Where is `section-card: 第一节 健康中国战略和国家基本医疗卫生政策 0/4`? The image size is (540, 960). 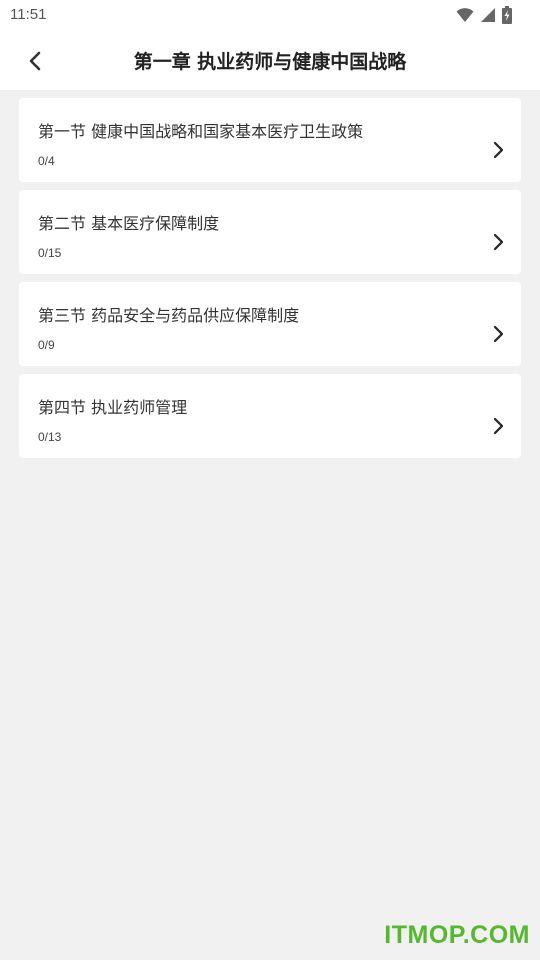
section-card: 第一节 健康中国战略和国家基本医疗卫生政策 0/4 is located at coordinates (270, 140).